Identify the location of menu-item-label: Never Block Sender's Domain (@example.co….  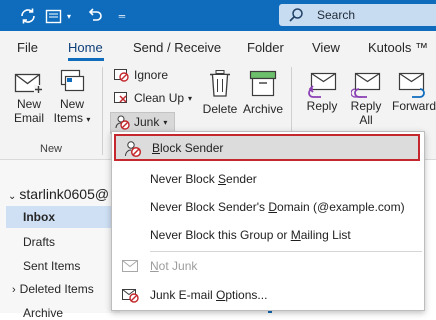
(277, 207).